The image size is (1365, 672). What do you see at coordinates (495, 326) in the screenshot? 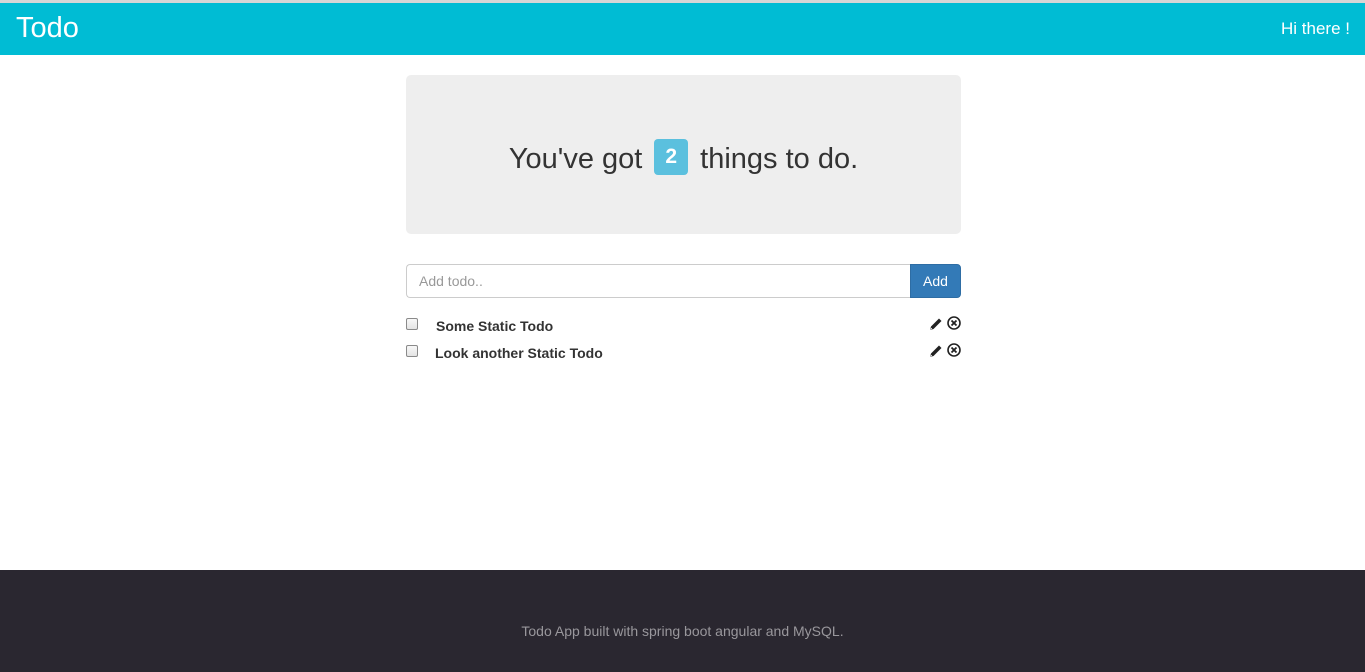
I see `todo-label: Some Static Todo` at bounding box center [495, 326].